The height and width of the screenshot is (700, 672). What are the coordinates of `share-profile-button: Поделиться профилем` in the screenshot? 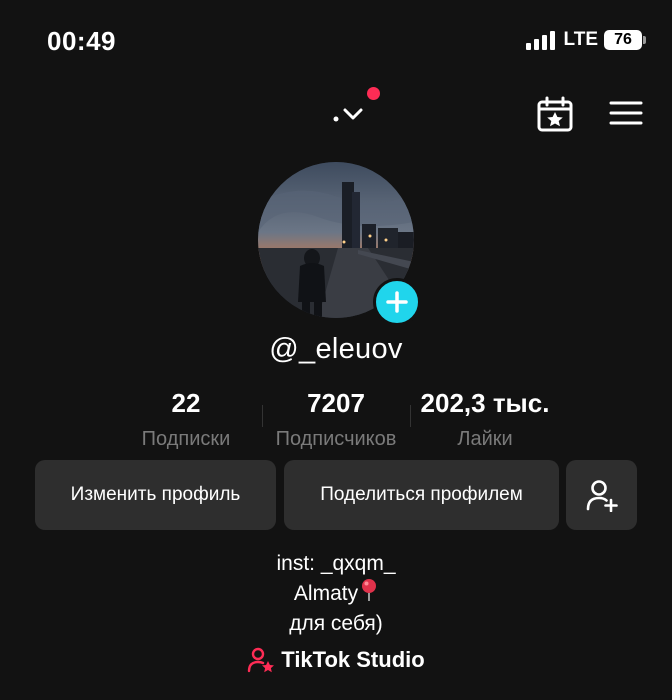 It's located at (421, 495).